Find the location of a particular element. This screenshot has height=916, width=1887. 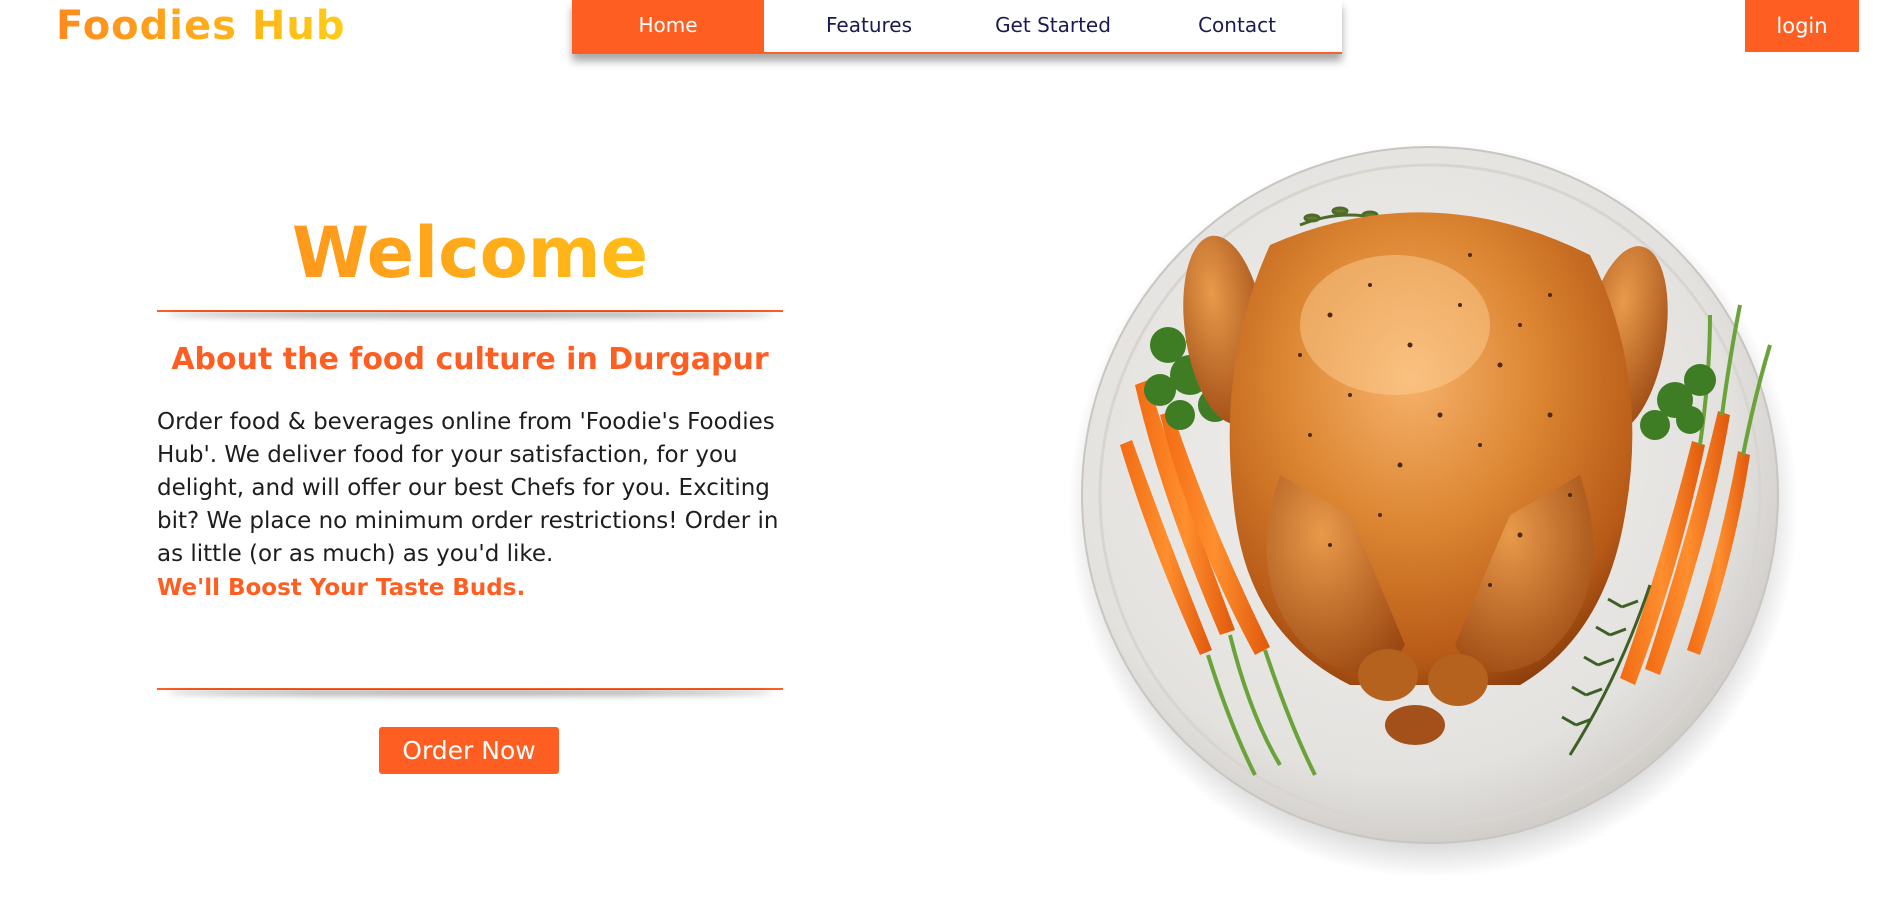

nav-home: Home is located at coordinates (668, 26).